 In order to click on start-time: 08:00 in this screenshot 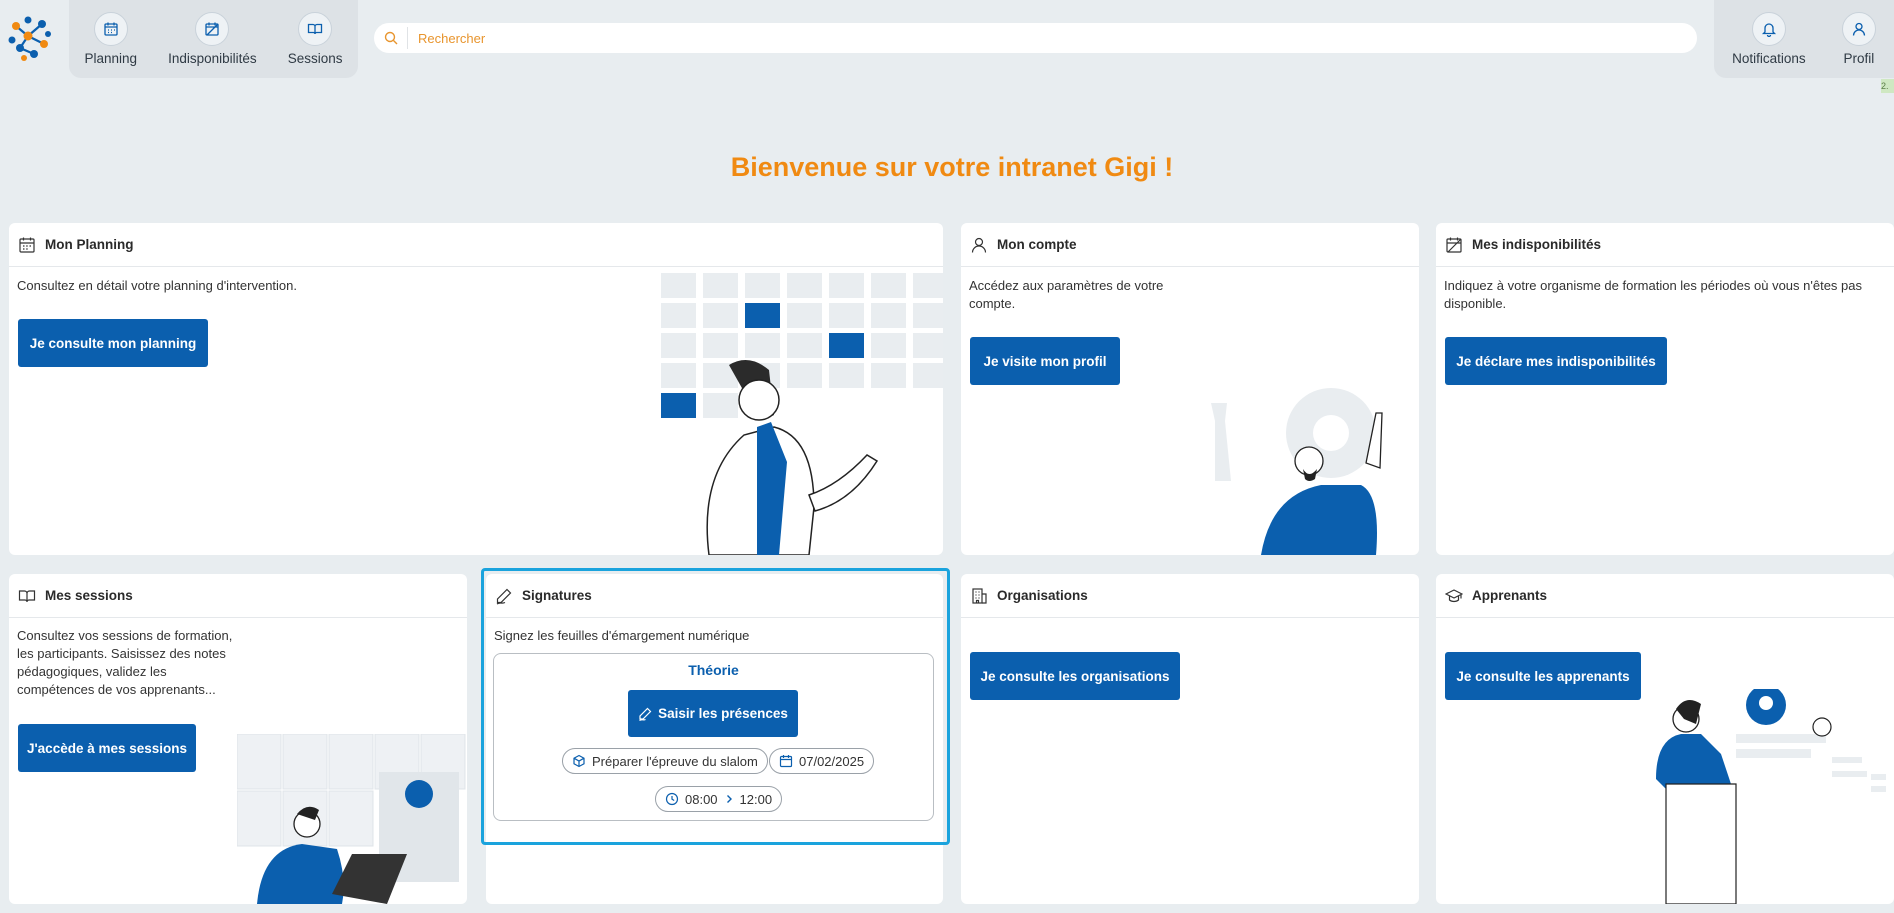, I will do `click(701, 799)`.